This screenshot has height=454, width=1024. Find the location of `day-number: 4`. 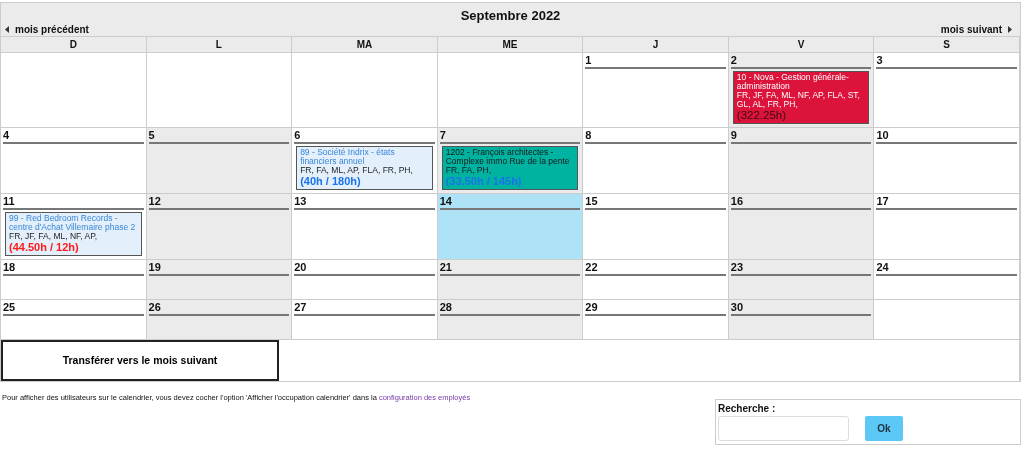

day-number: 4 is located at coordinates (73, 136).